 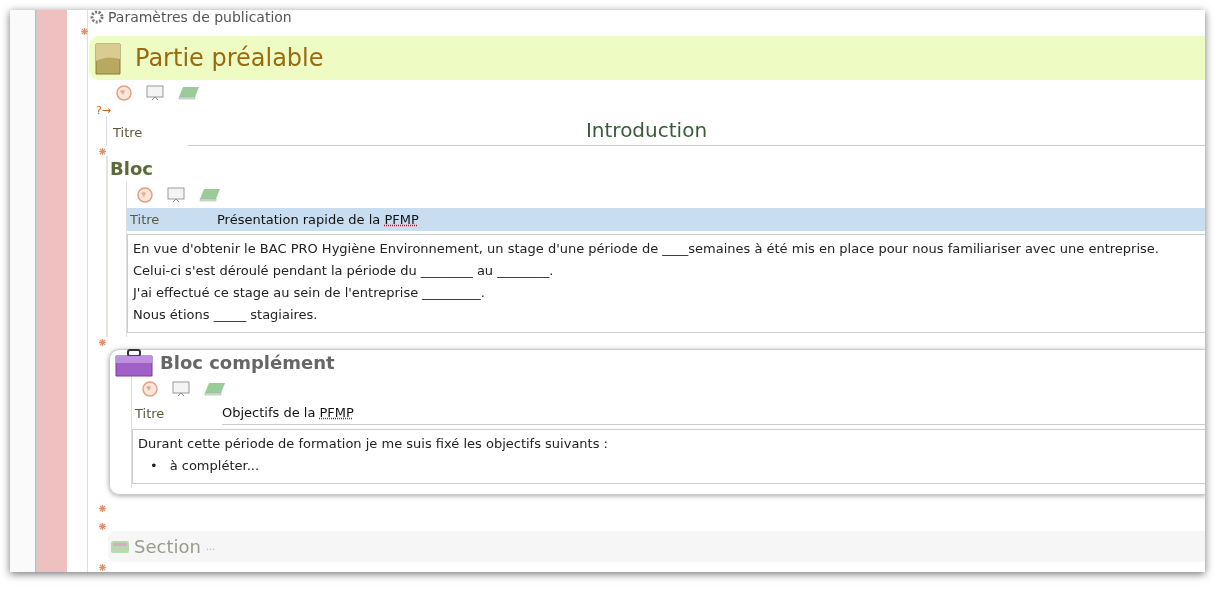 I want to click on paragraph: En vue d'obtenir le BAC PRO Hygiène Environnement, un stage d'une période de ____semaines à été mis en place pour nous familiariser avec une entreprise., so click(x=646, y=249).